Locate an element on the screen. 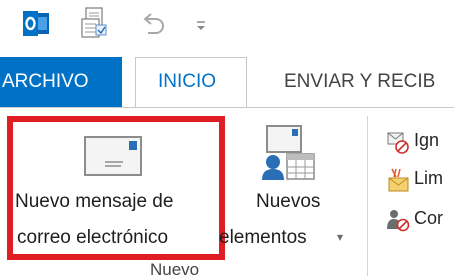 This screenshot has height=280, width=454. ignore-icon is located at coordinates (398, 142).